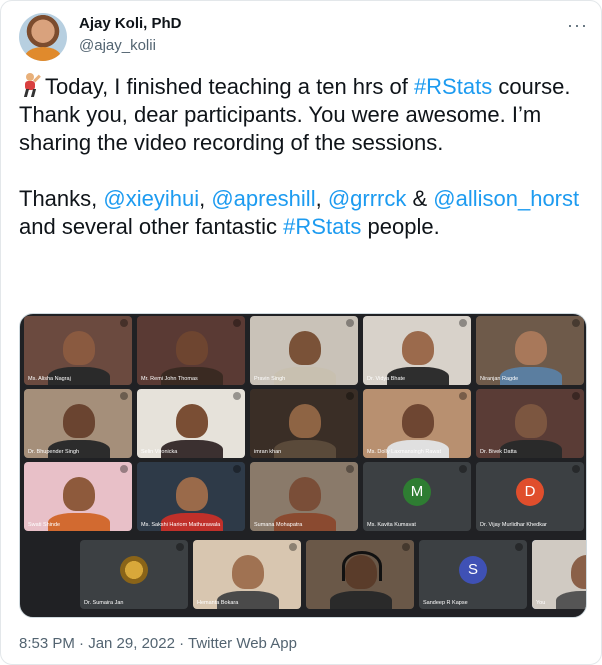 The image size is (602, 665). I want to click on tweet-link: @xieyihui, so click(151, 198).